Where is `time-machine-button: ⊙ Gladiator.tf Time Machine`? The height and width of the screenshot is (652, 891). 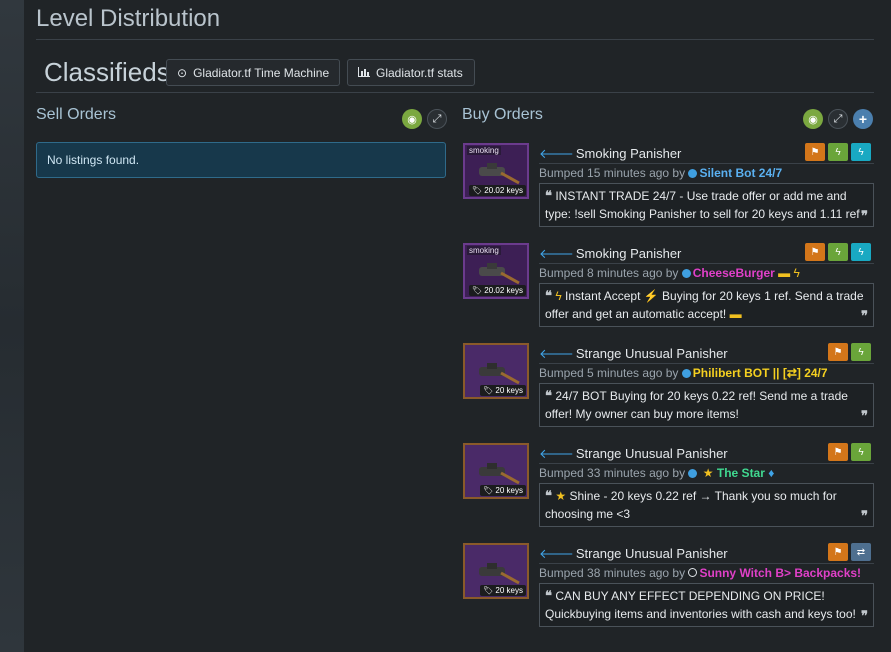
time-machine-button: ⊙ Gladiator.tf Time Machine is located at coordinates (253, 72).